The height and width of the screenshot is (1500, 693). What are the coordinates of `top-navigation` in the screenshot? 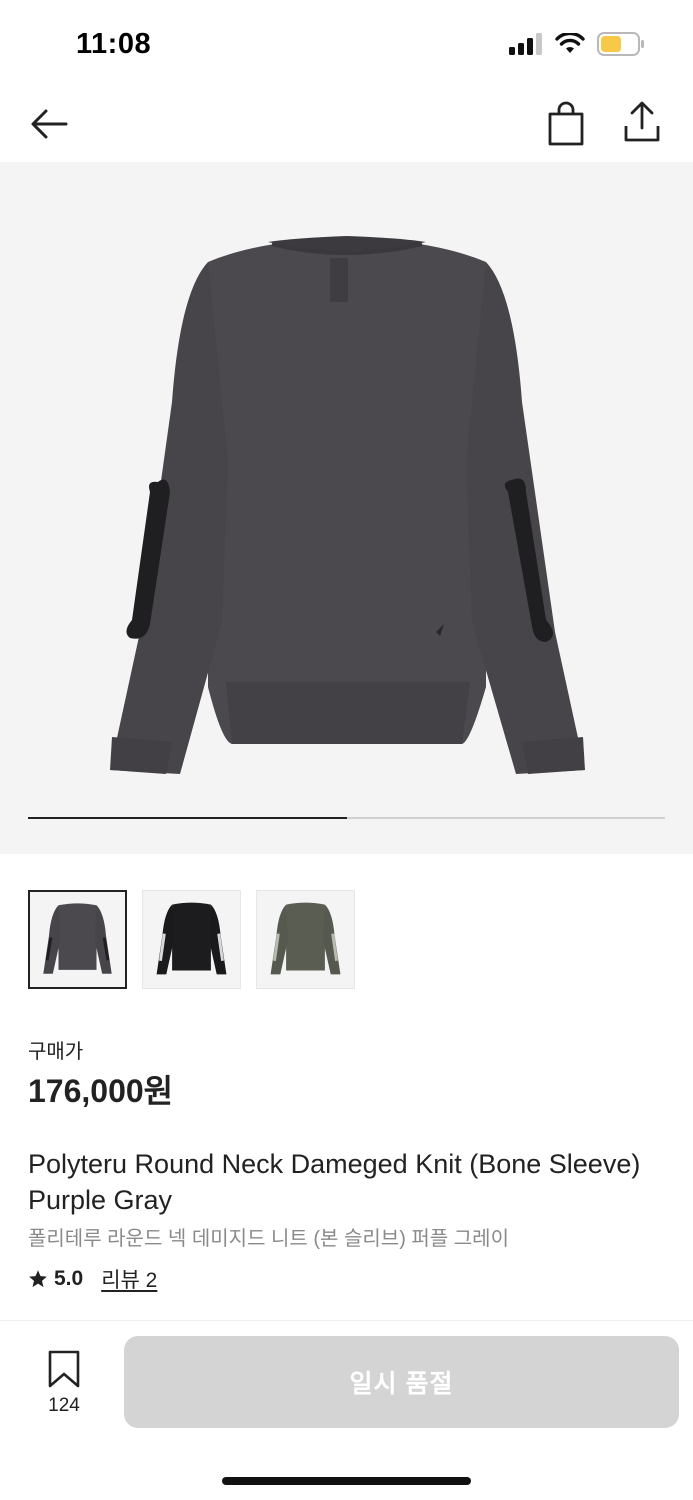 It's located at (346, 126).